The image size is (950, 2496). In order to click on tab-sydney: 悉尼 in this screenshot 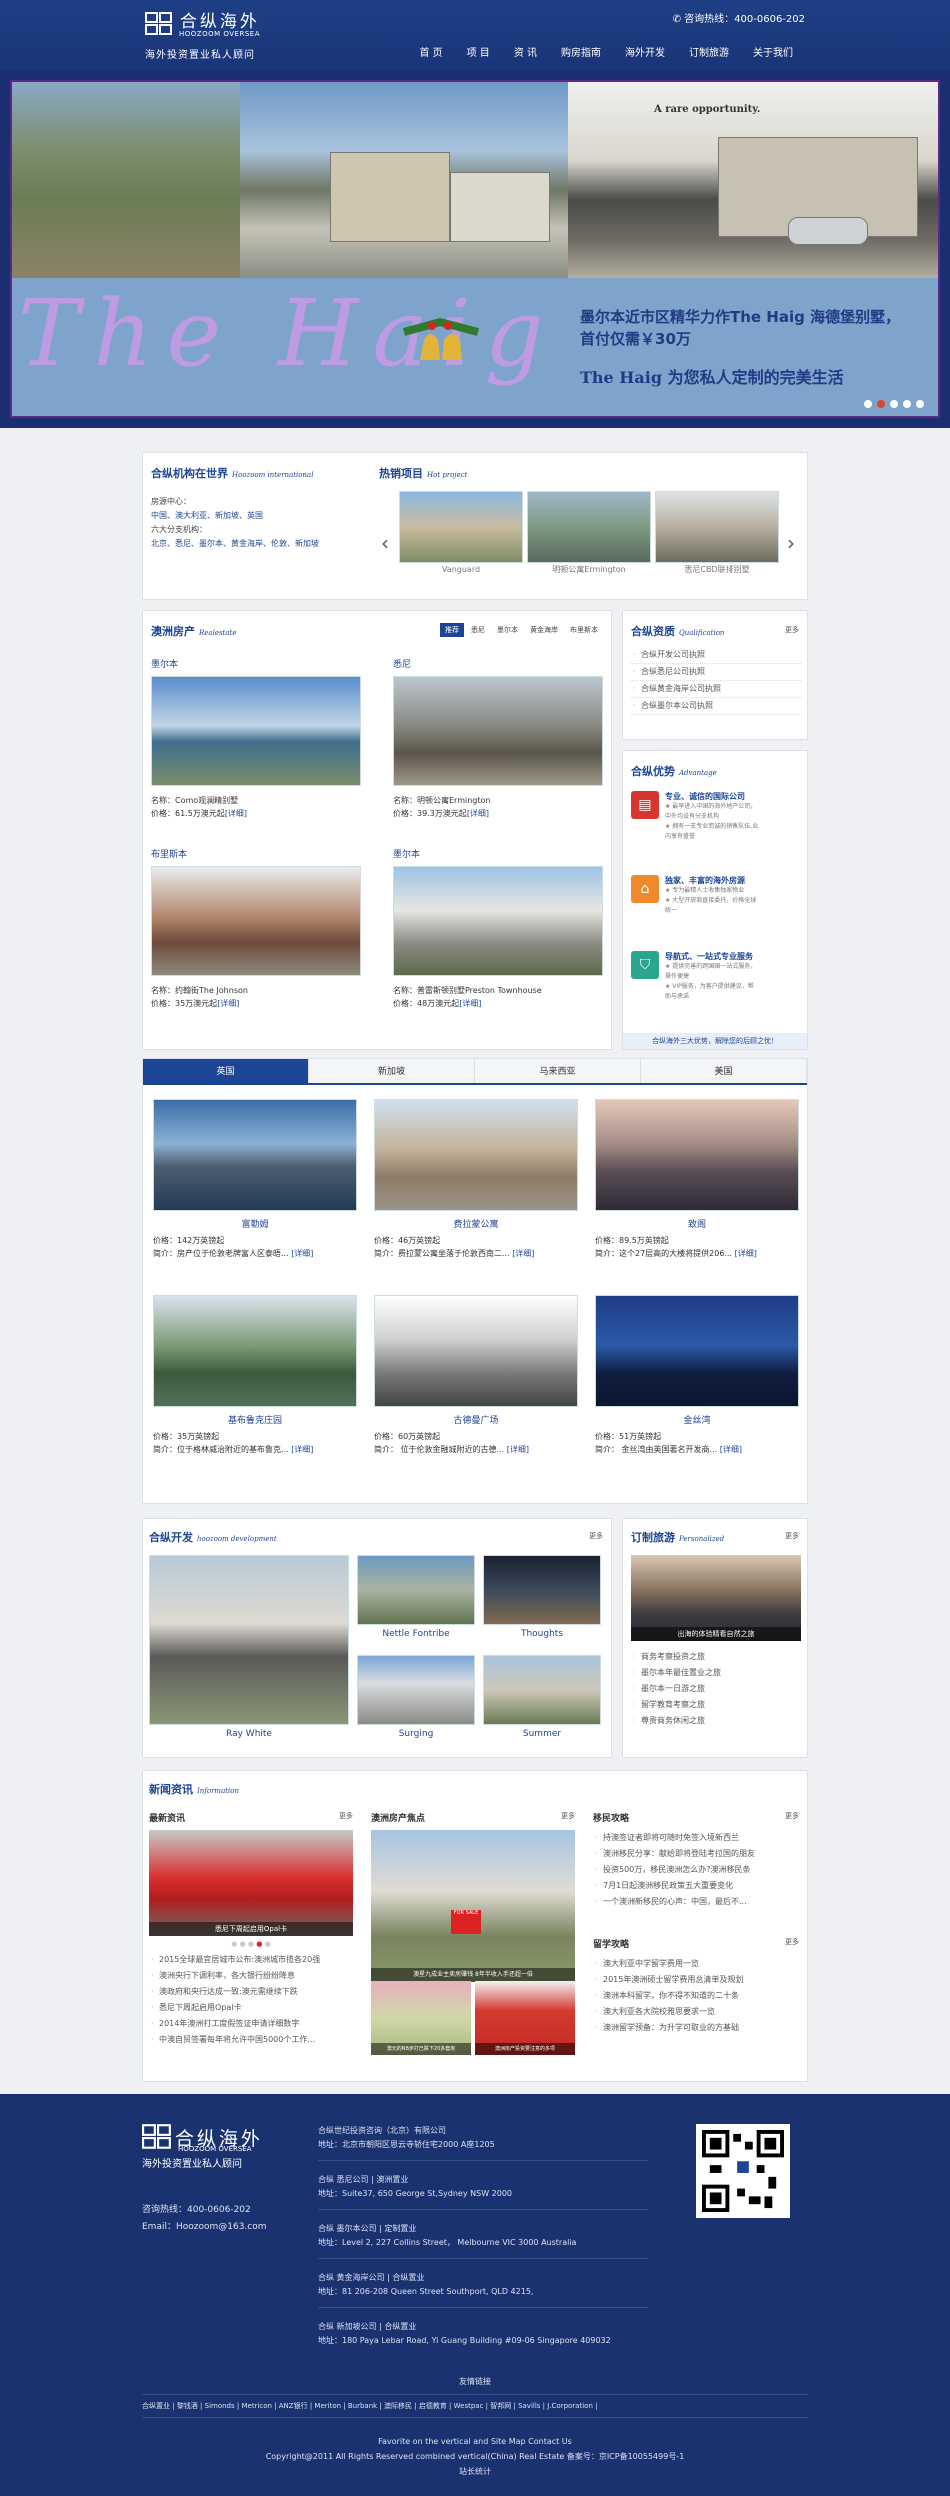, I will do `click(478, 630)`.